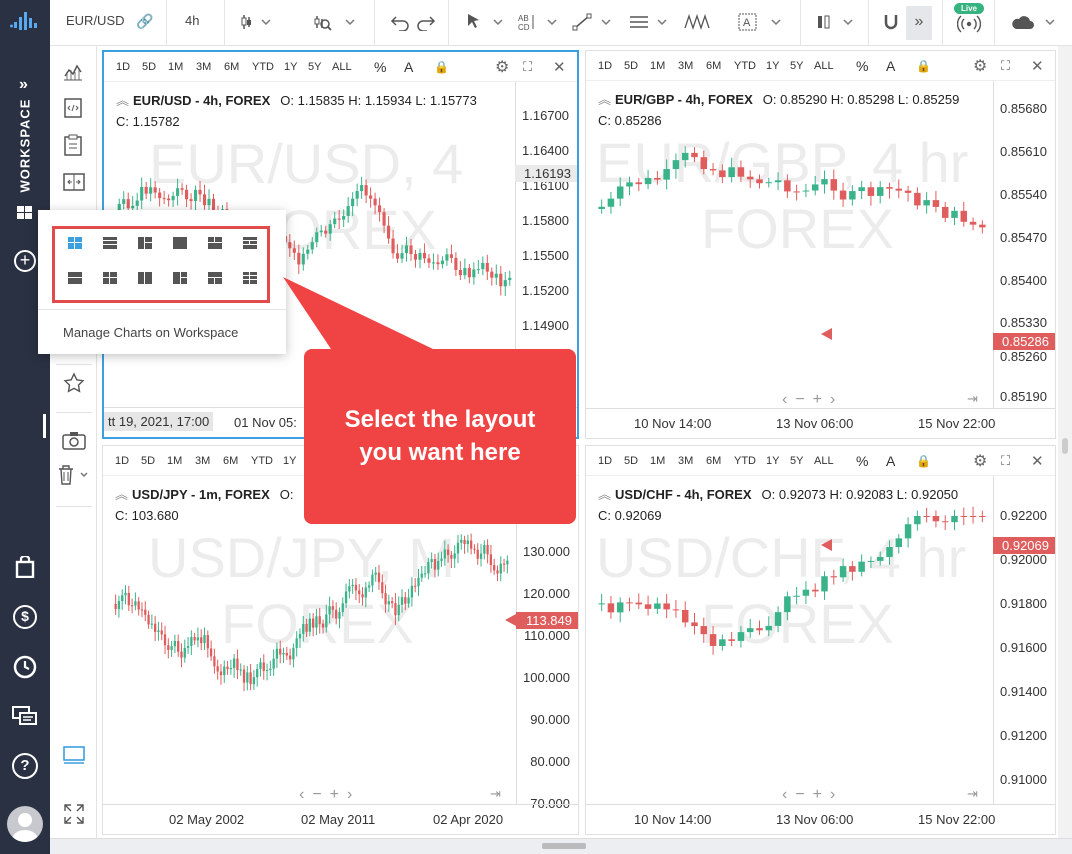 This screenshot has width=1072, height=854. What do you see at coordinates (192, 20) in the screenshot?
I see `interval-selector: 4h` at bounding box center [192, 20].